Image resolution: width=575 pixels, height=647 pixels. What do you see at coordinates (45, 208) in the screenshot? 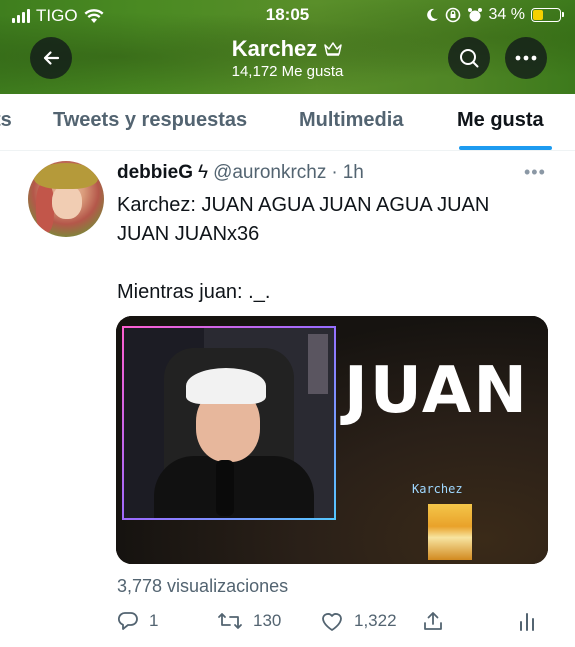
I see `avatar-hair` at bounding box center [45, 208].